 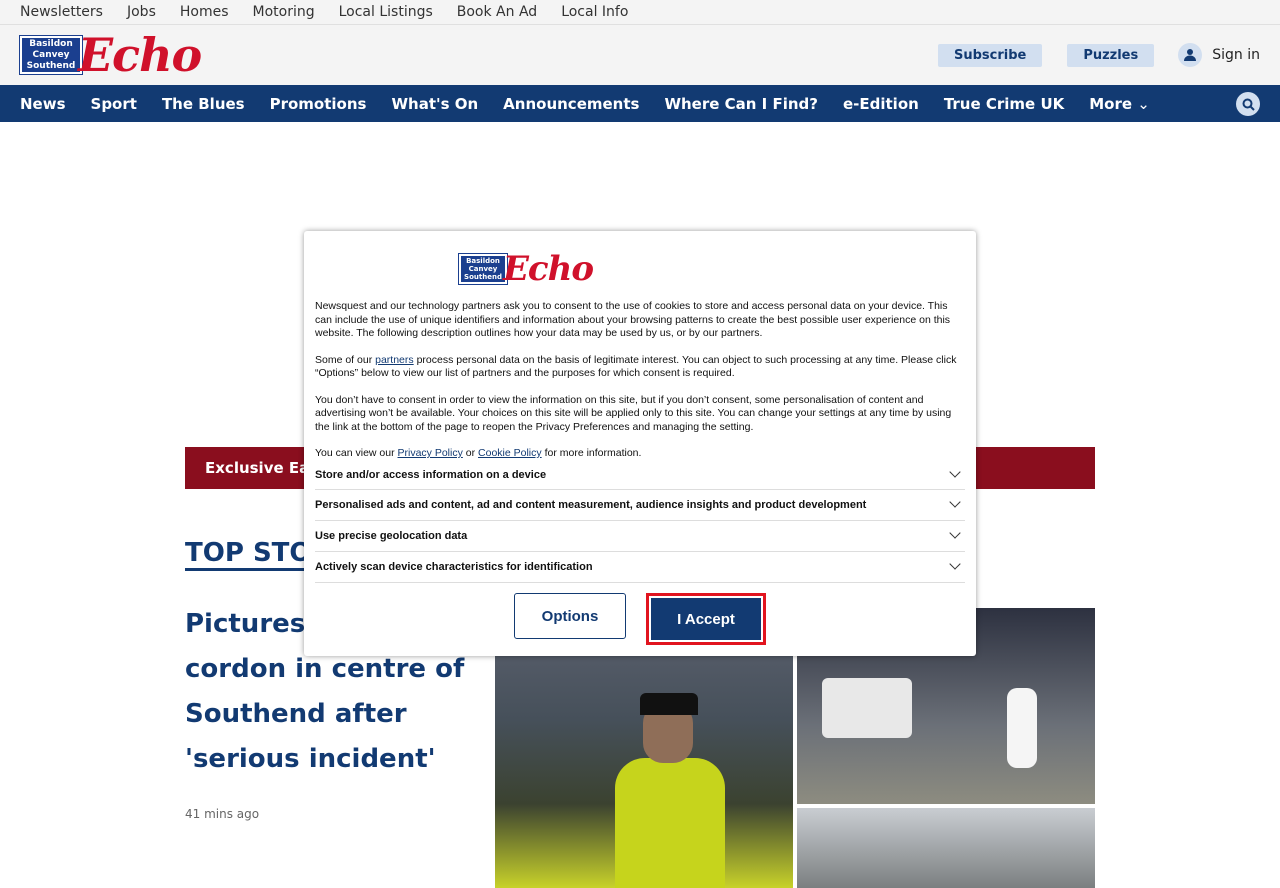 What do you see at coordinates (571, 104) in the screenshot?
I see `nav-announcements: Announcements` at bounding box center [571, 104].